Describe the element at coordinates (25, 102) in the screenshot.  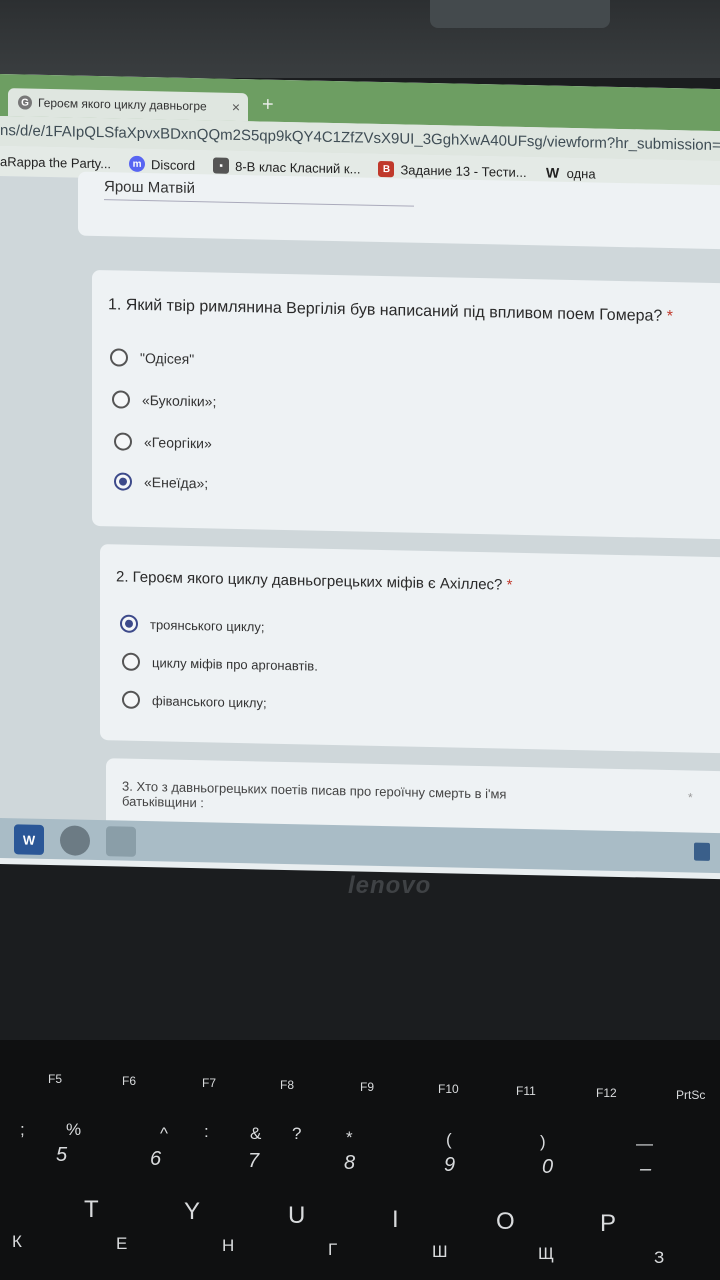
I see `google-icon: G` at that location.